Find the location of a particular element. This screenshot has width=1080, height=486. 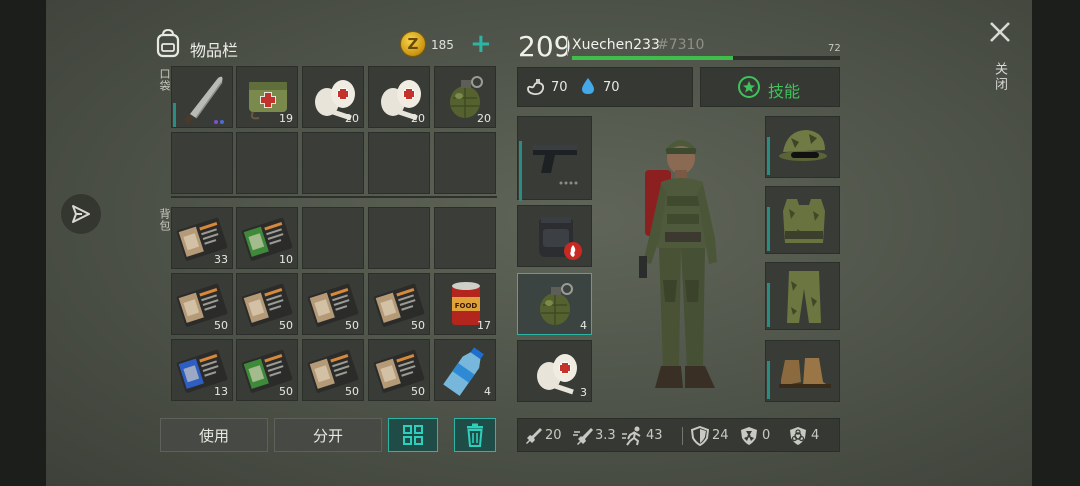

character-model is located at coordinates (685, 264).